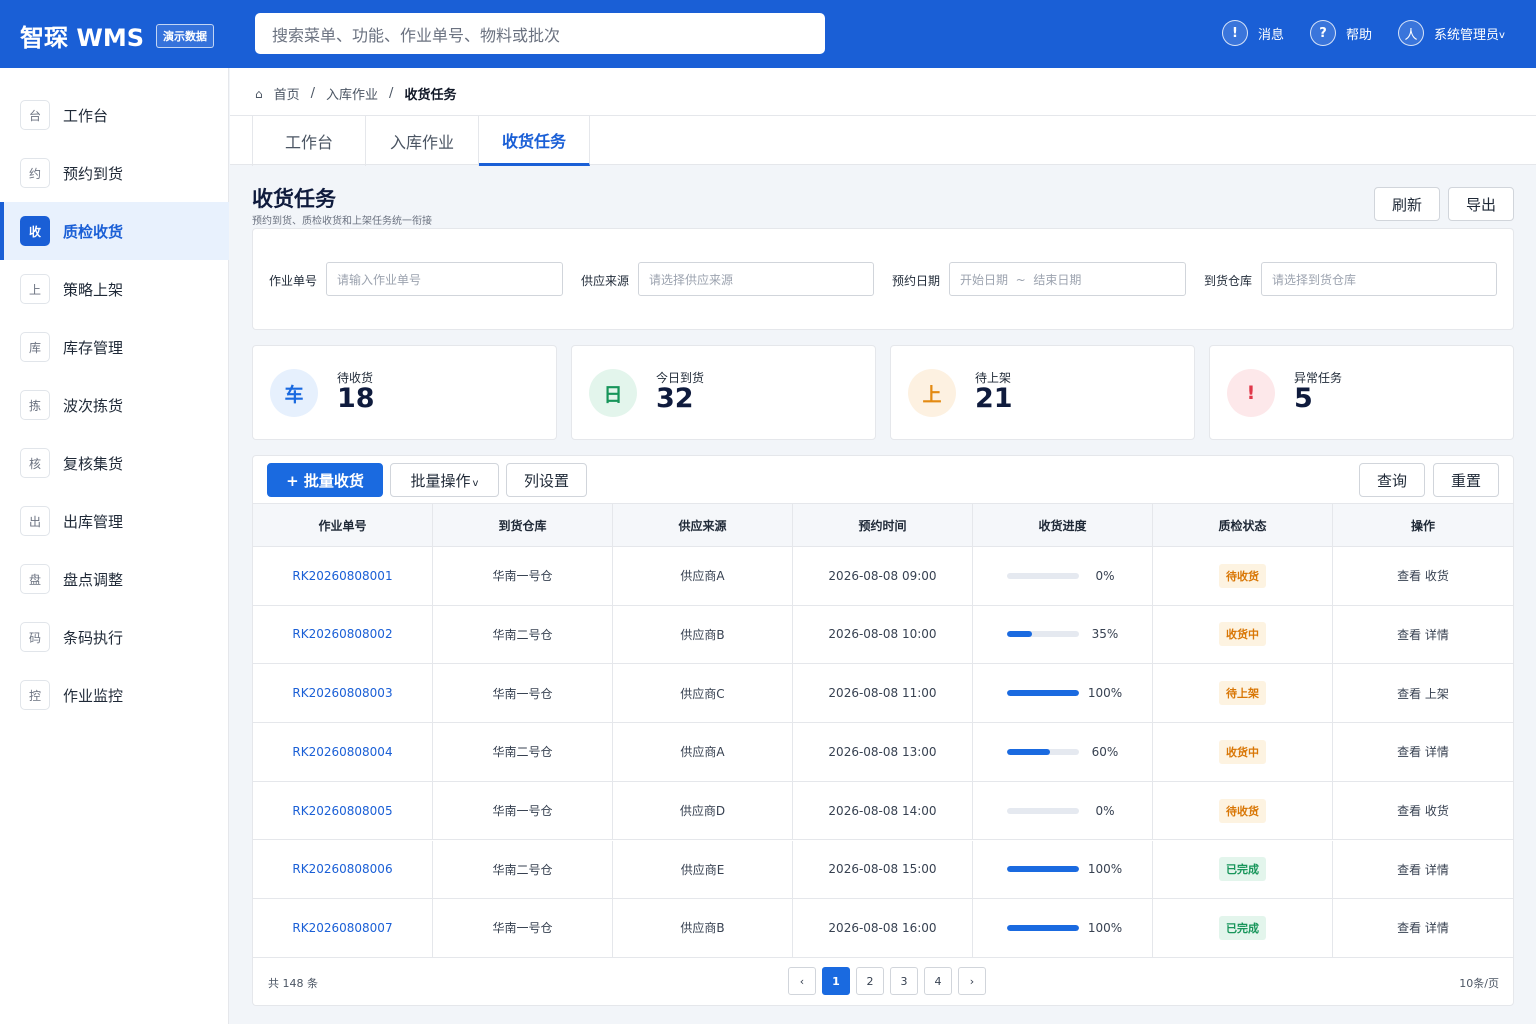 This screenshot has width=1536, height=1024. What do you see at coordinates (1042, 392) in the screenshot?
I see `stat-card: 上待上架 21` at bounding box center [1042, 392].